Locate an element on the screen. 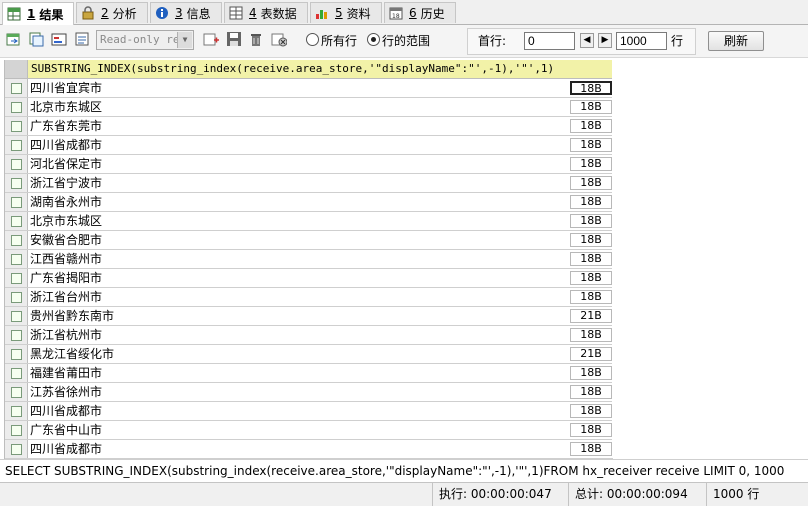 This screenshot has width=808, height=506. table-row: 北京市东城区 18B is located at coordinates (309, 107).